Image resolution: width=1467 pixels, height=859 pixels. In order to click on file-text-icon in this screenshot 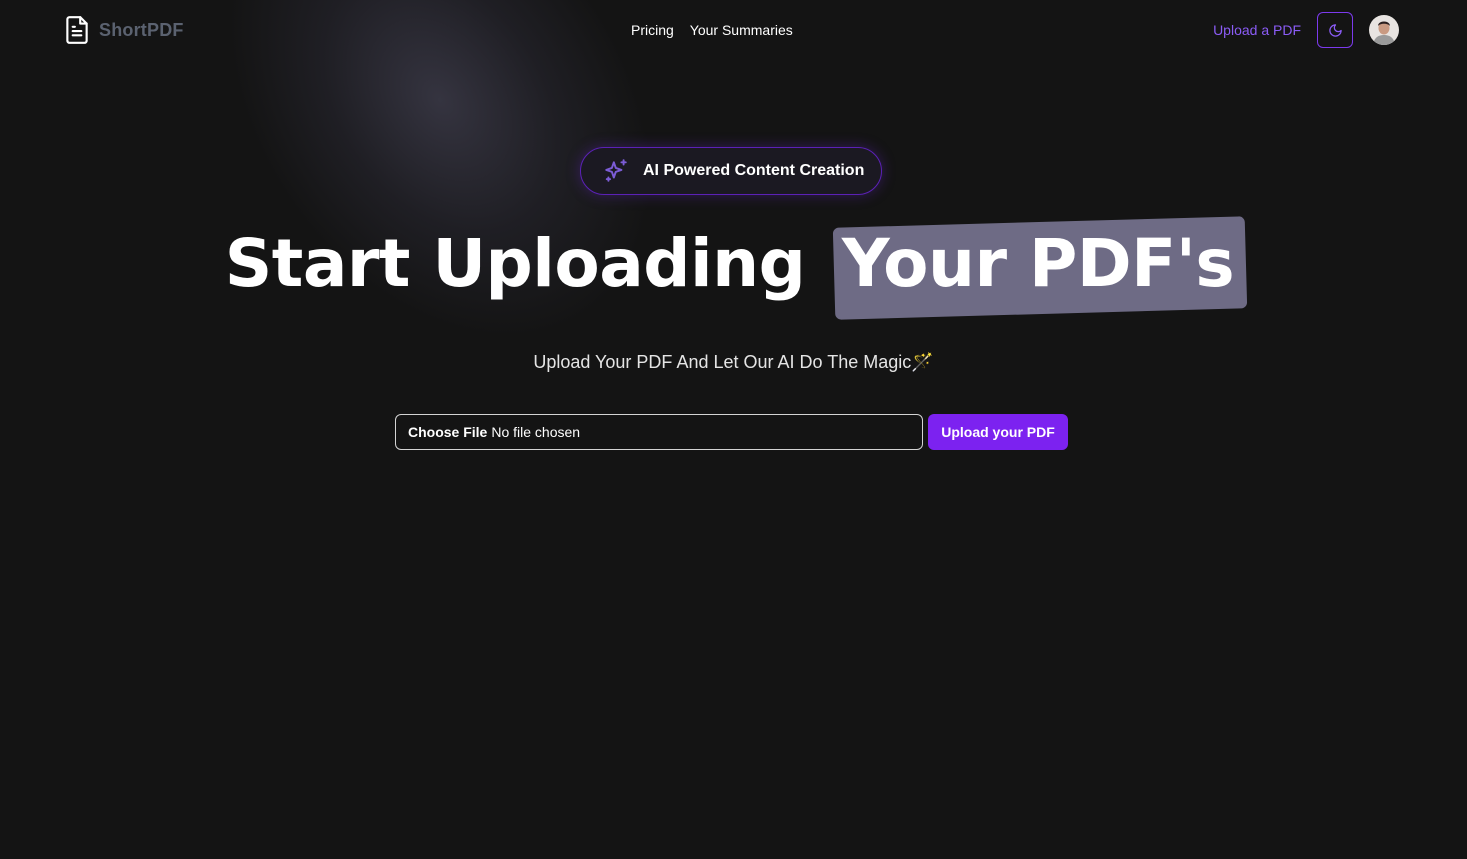, I will do `click(77, 30)`.